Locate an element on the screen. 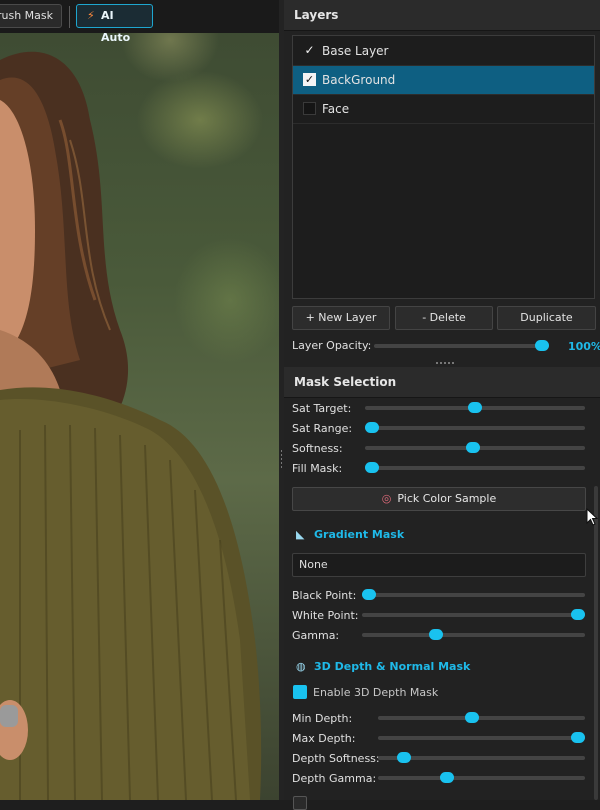 The image size is (600, 810). mask-panel-scrollbar is located at coordinates (596, 643).